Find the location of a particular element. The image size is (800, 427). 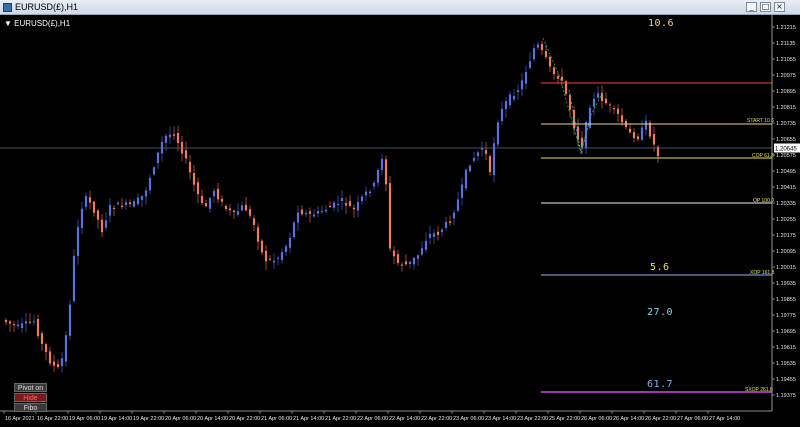

time-axis-label: 21 Apr 22:00 is located at coordinates (340, 419).